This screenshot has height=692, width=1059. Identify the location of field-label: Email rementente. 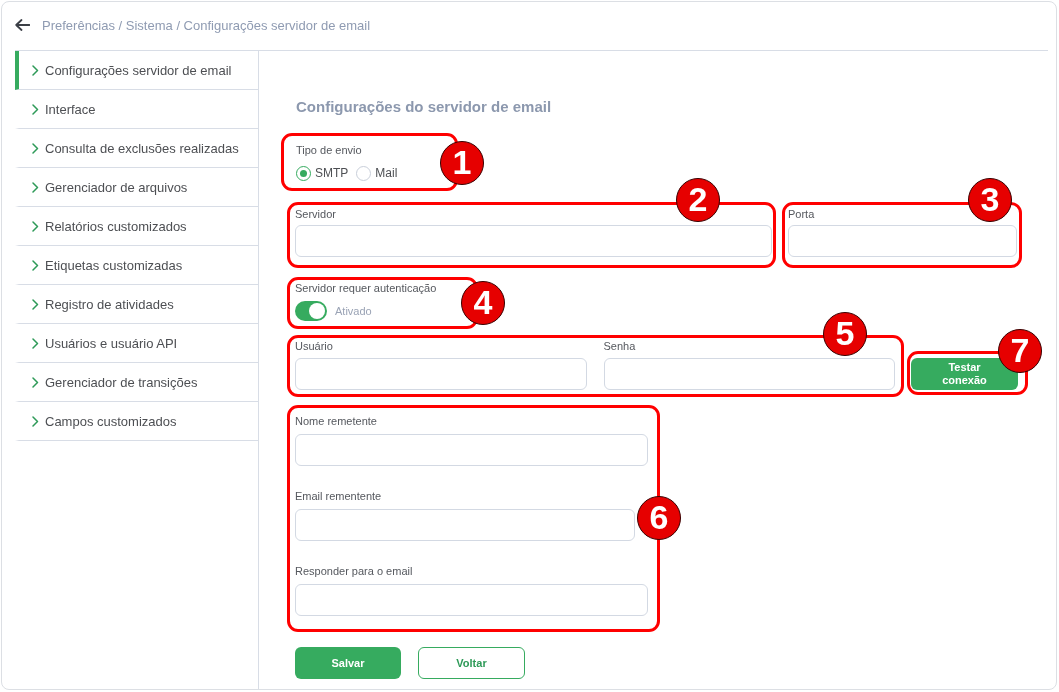
(339, 496).